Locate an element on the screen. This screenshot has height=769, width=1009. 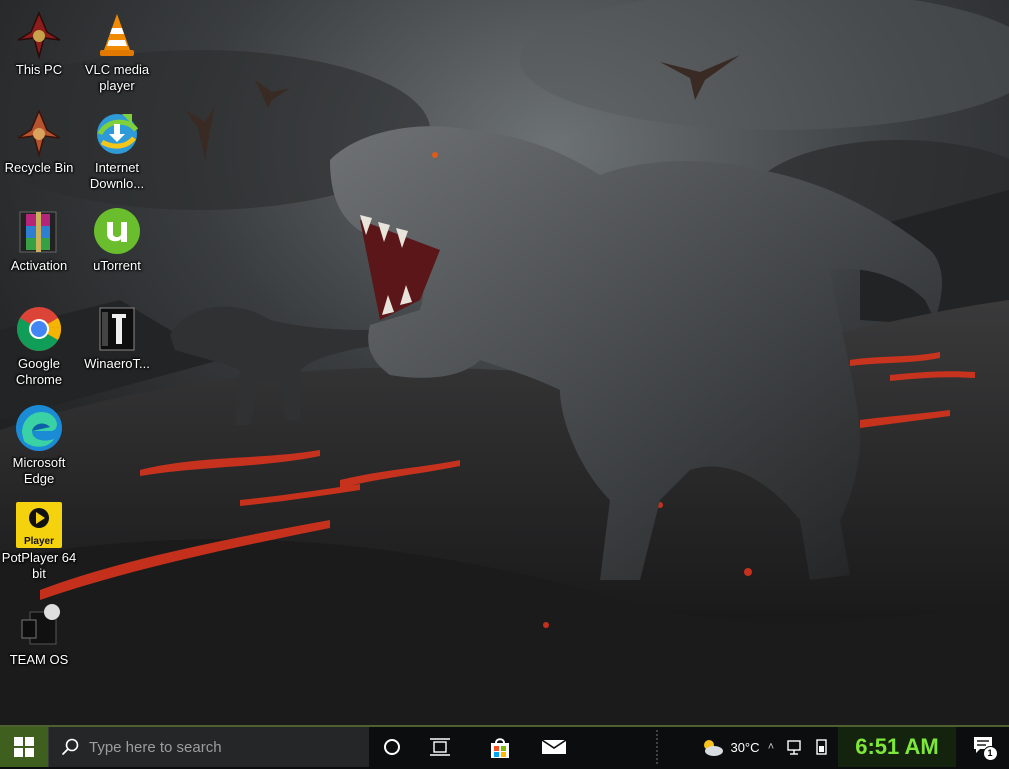
mail-button is located at coordinates (554, 747).